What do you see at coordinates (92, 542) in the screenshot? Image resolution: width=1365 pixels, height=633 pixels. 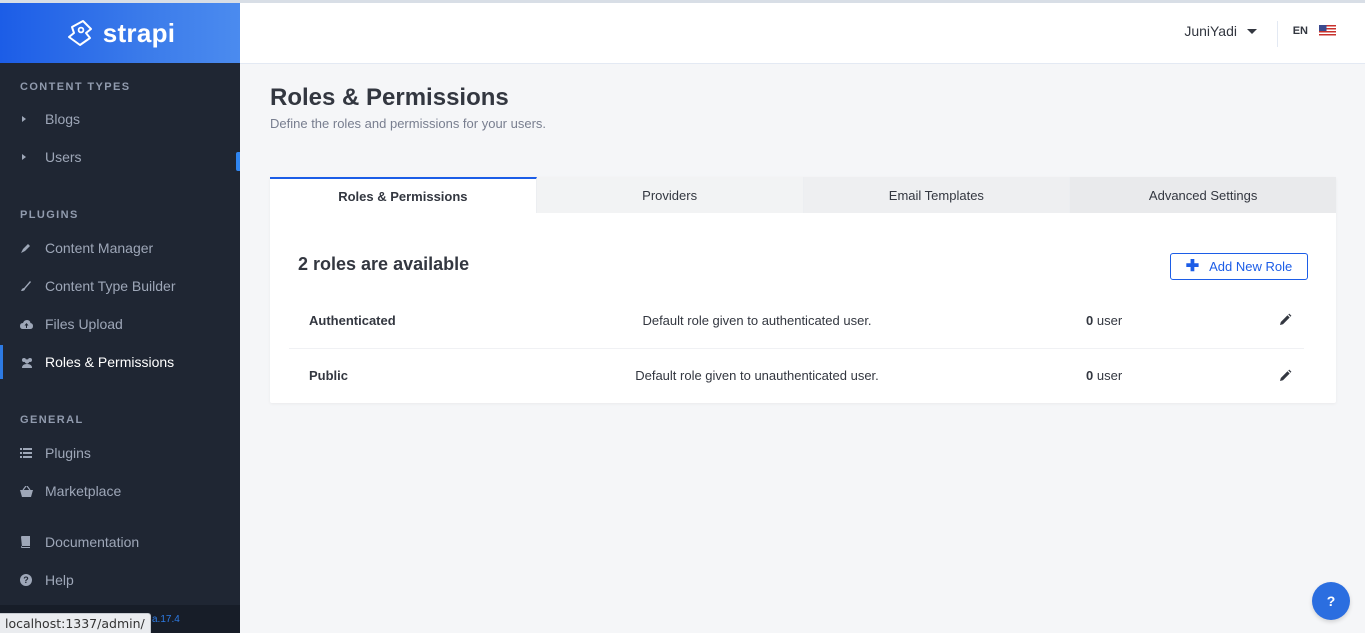 I see `sidebar-item-label: Documentation` at bounding box center [92, 542].